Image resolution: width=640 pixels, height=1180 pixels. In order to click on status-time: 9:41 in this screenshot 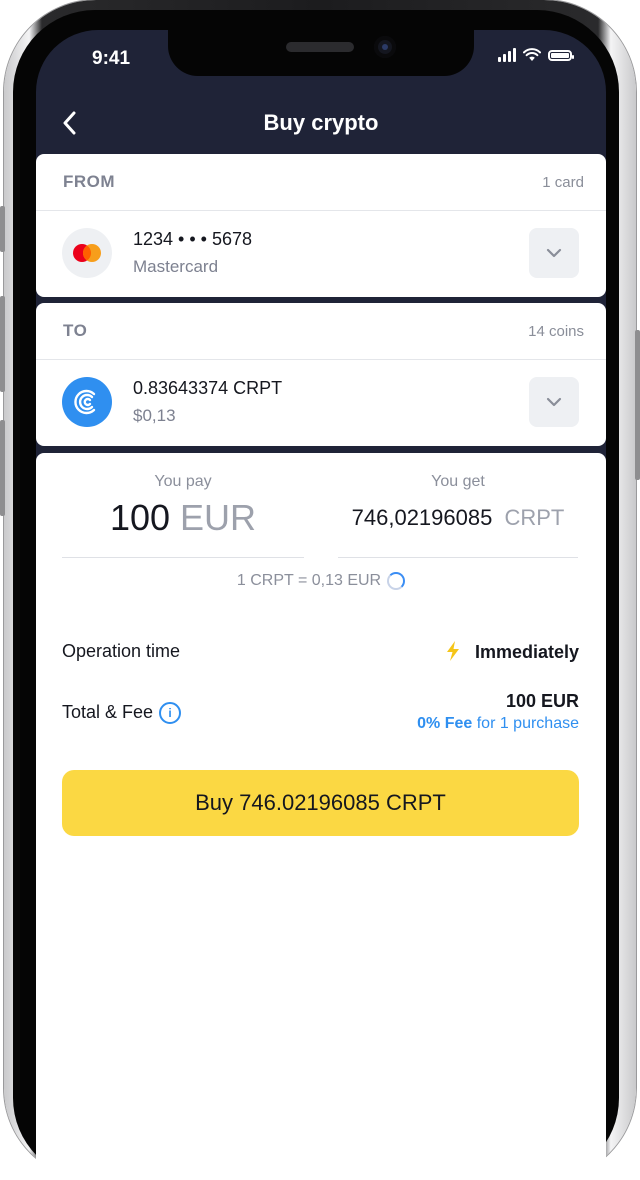, I will do `click(111, 58)`.